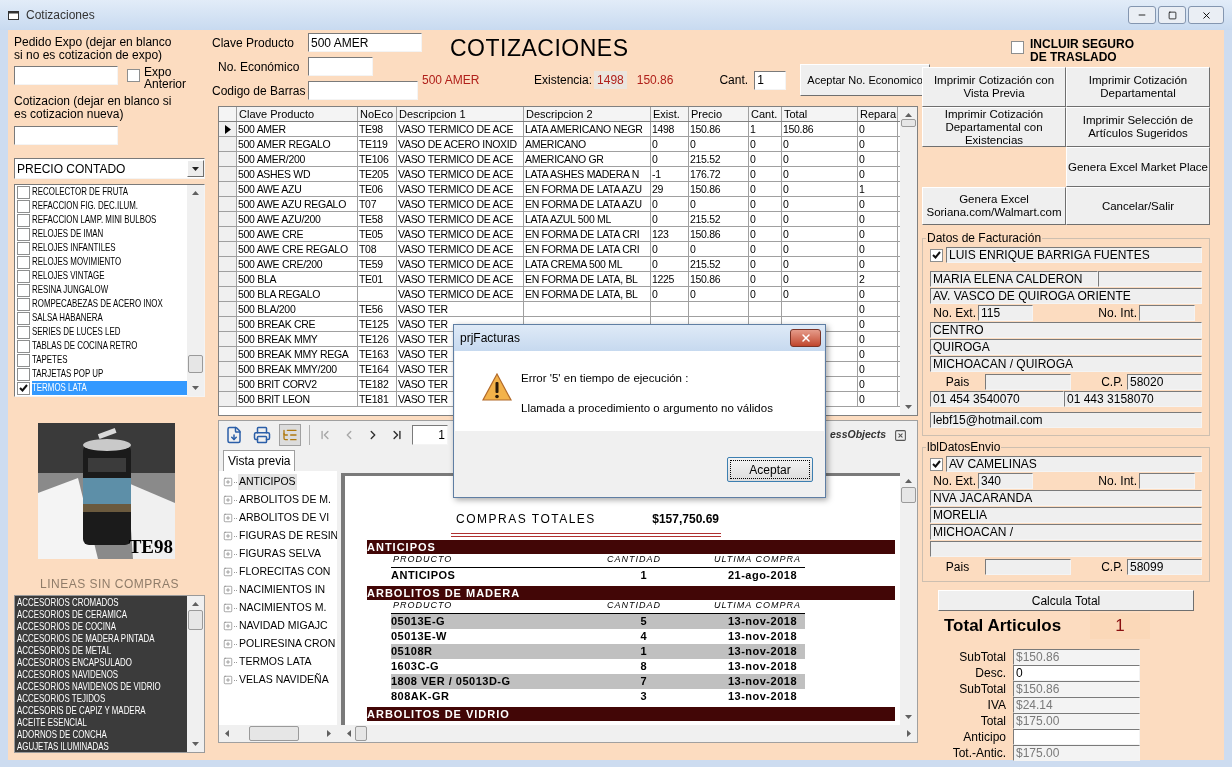  What do you see at coordinates (68, 275) in the screenshot?
I see `list-item: RELOJES VINTAGE` at bounding box center [68, 275].